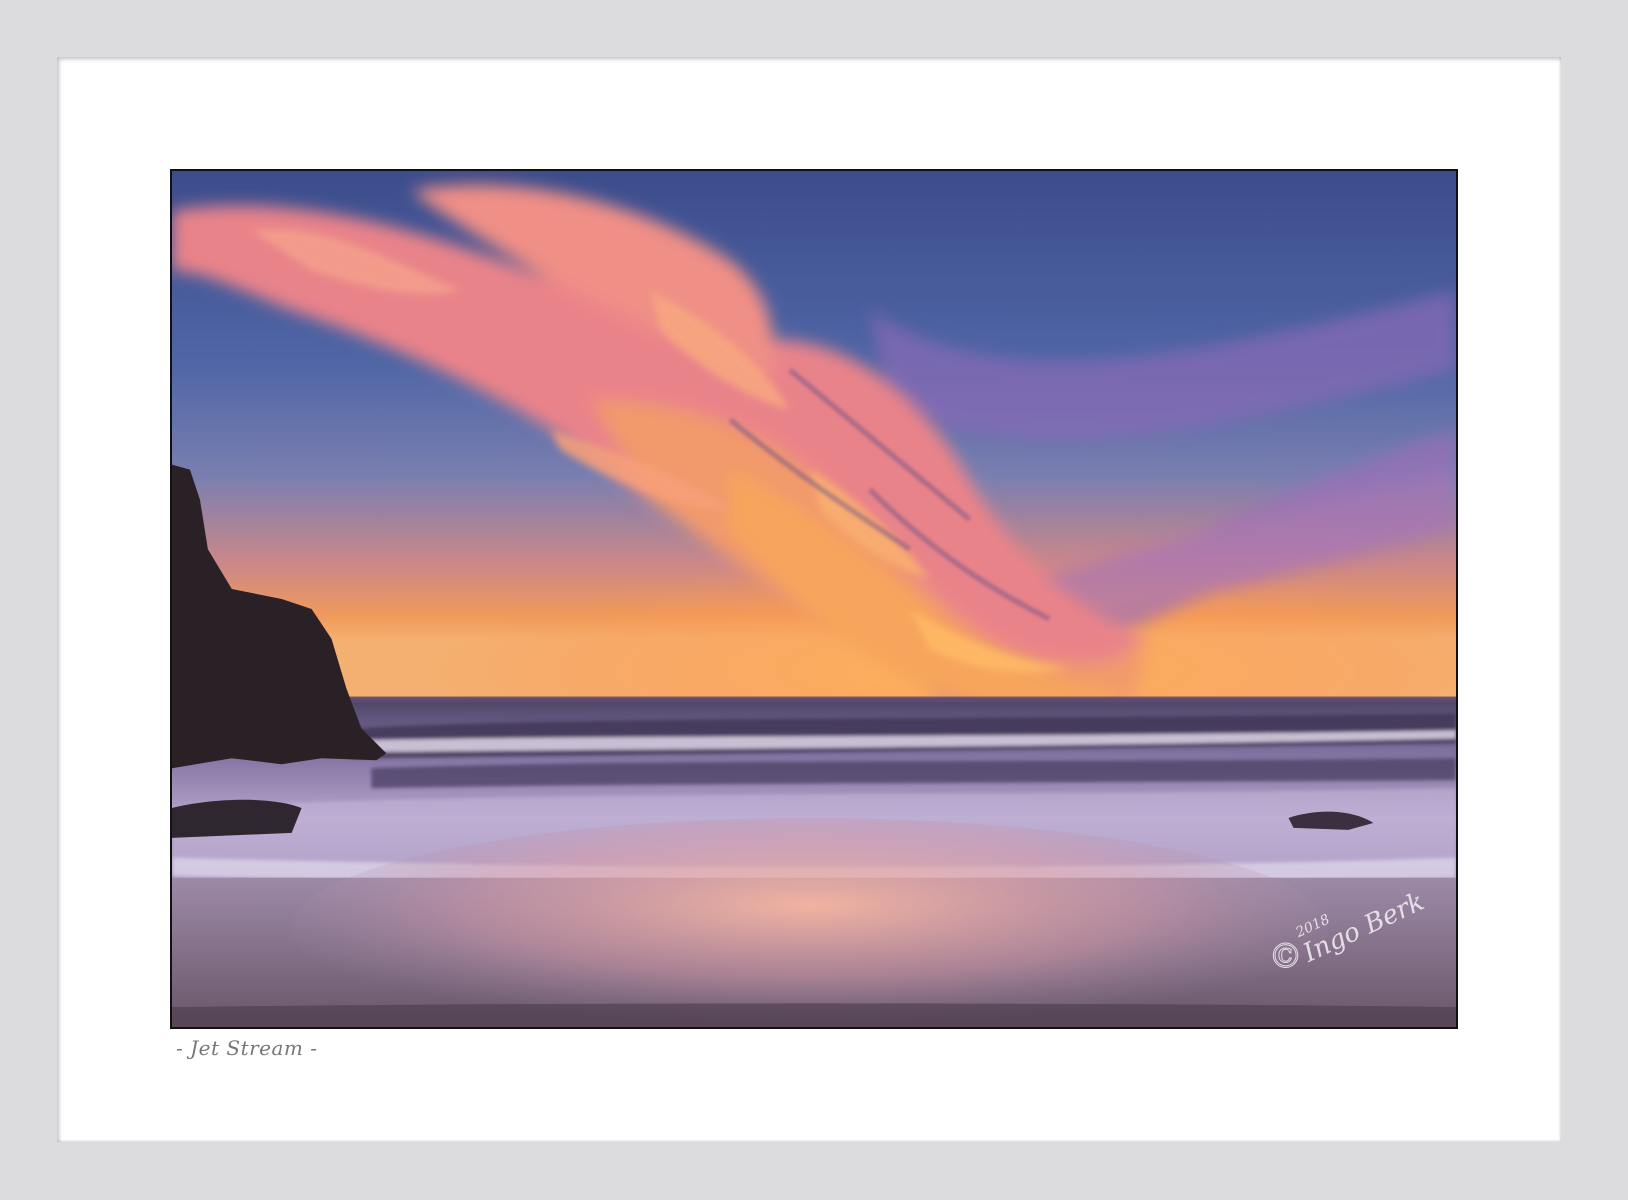 The width and height of the screenshot is (1628, 1200). What do you see at coordinates (814, 699) in the screenshot?
I see `horizon-line` at bounding box center [814, 699].